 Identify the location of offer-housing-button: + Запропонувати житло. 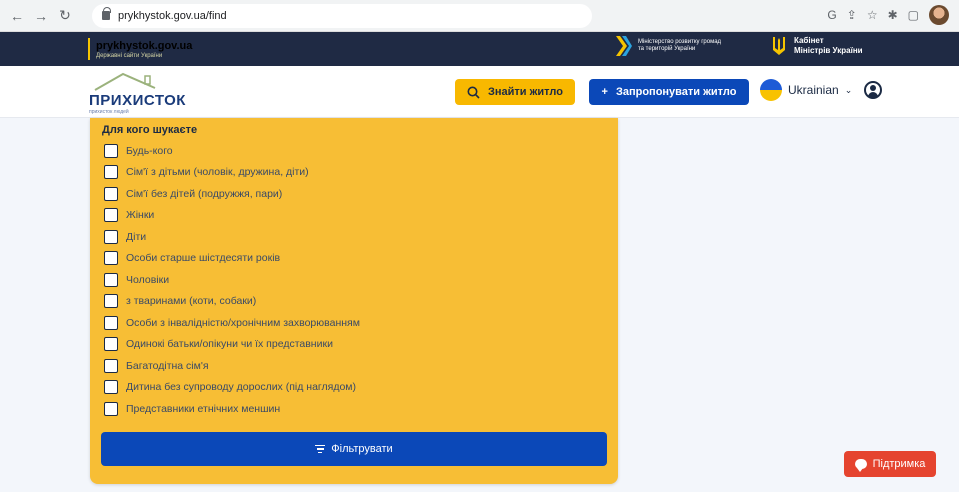
(669, 92).